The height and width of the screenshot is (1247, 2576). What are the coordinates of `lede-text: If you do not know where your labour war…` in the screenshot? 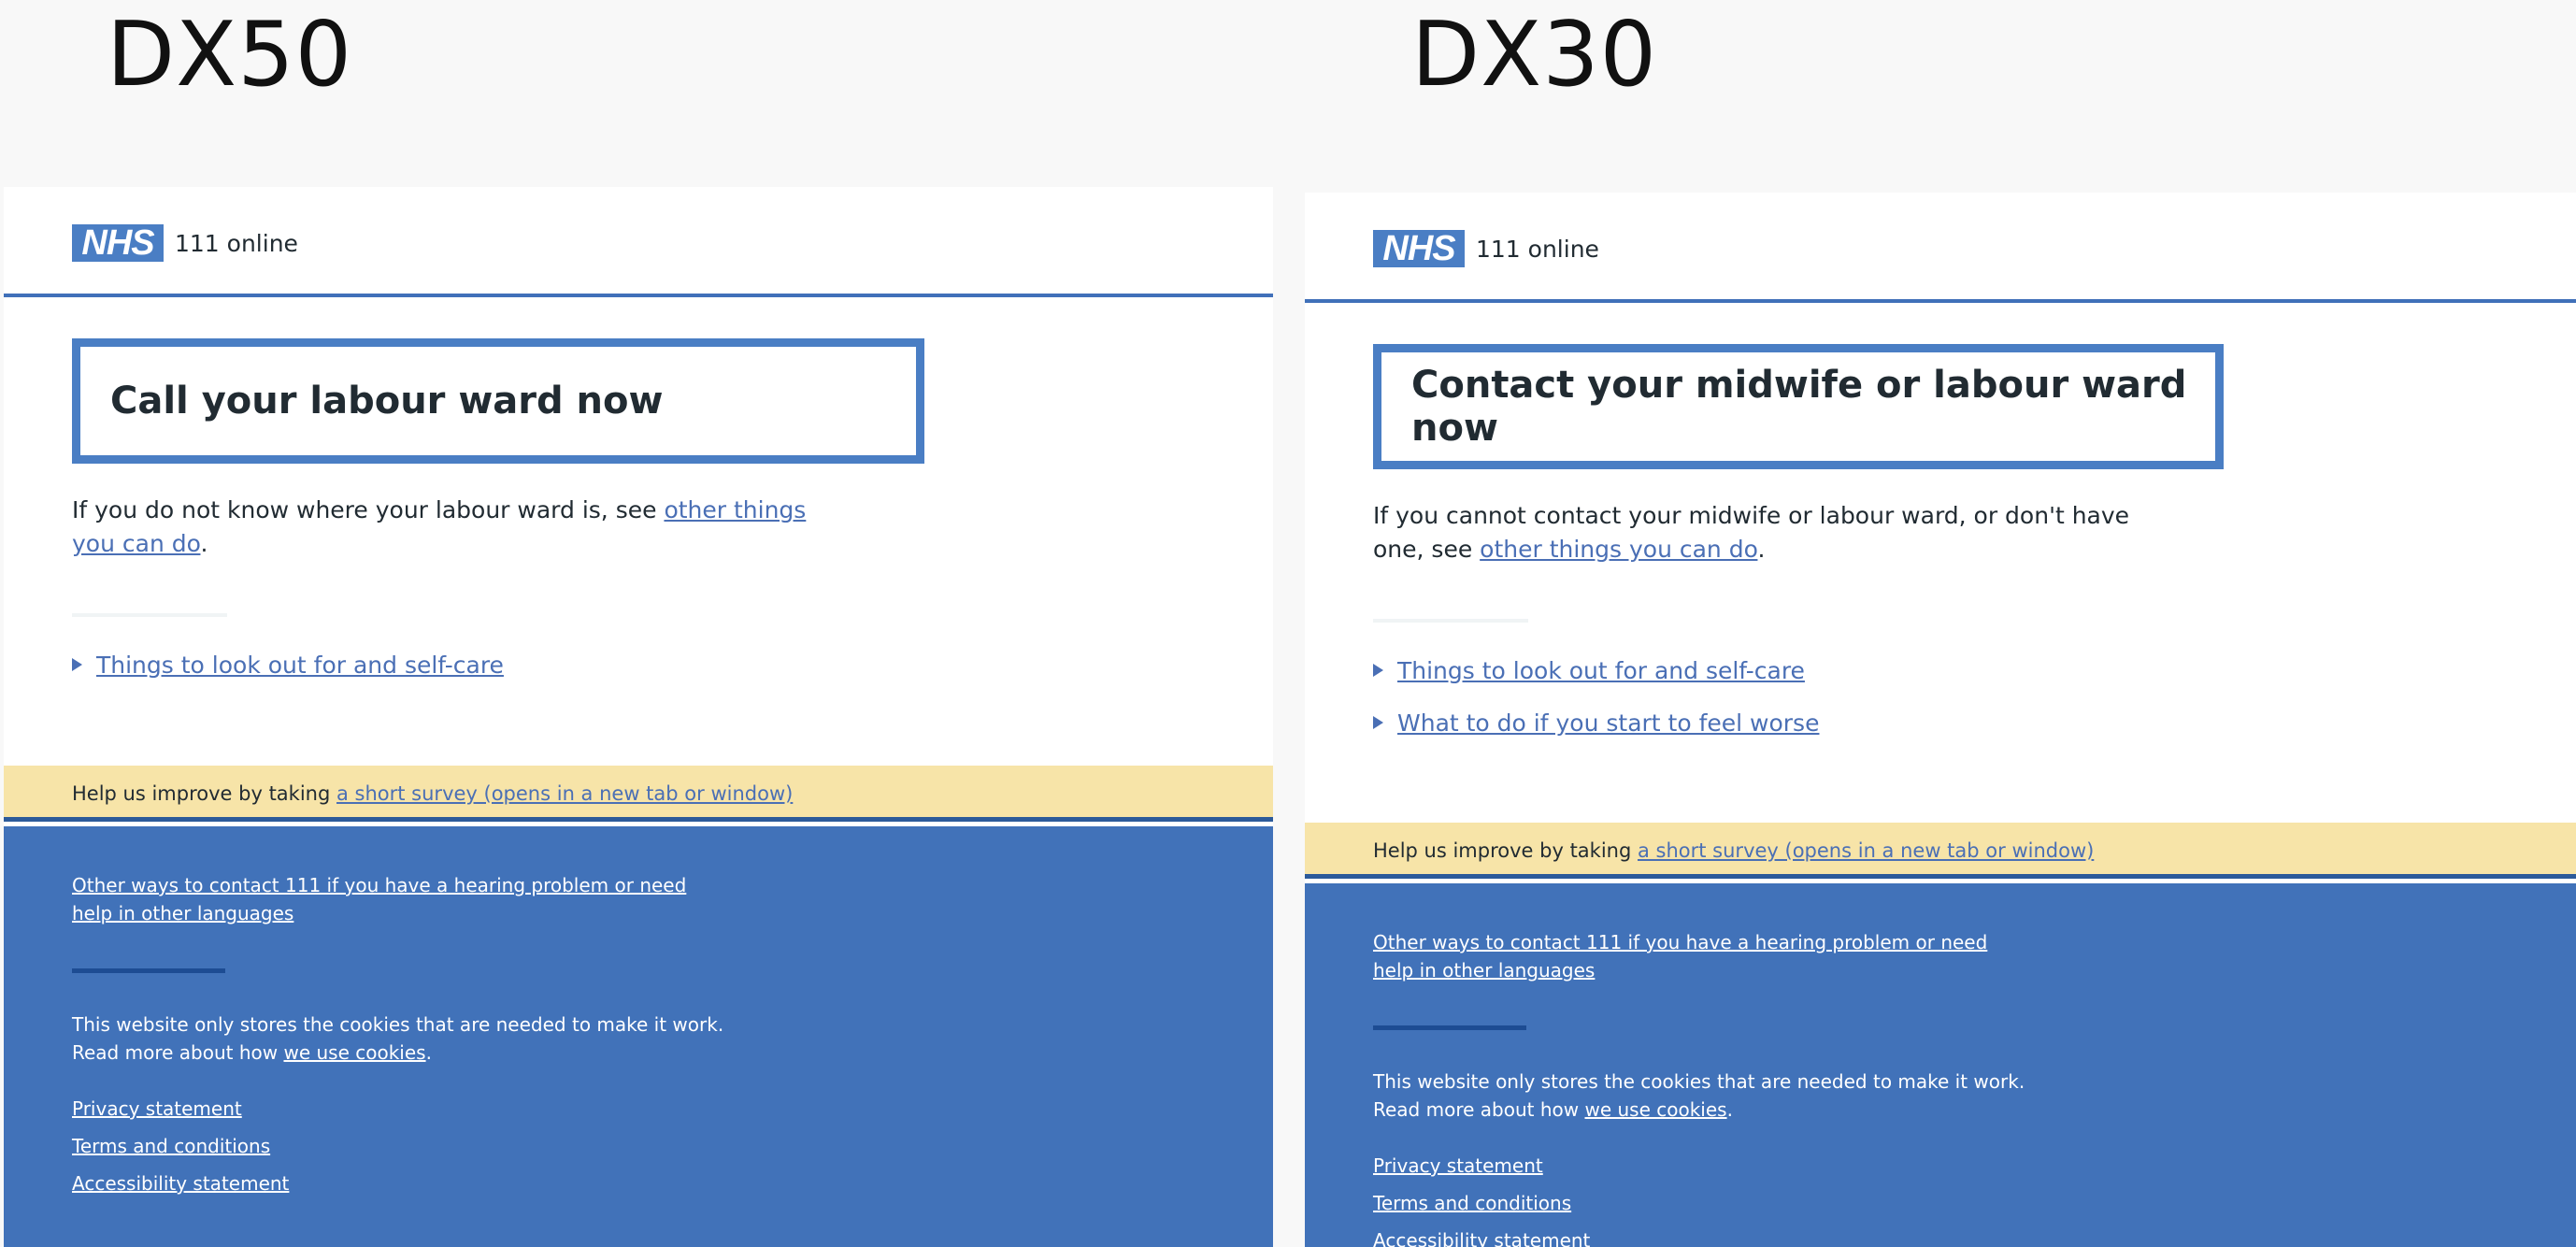 It's located at (368, 509).